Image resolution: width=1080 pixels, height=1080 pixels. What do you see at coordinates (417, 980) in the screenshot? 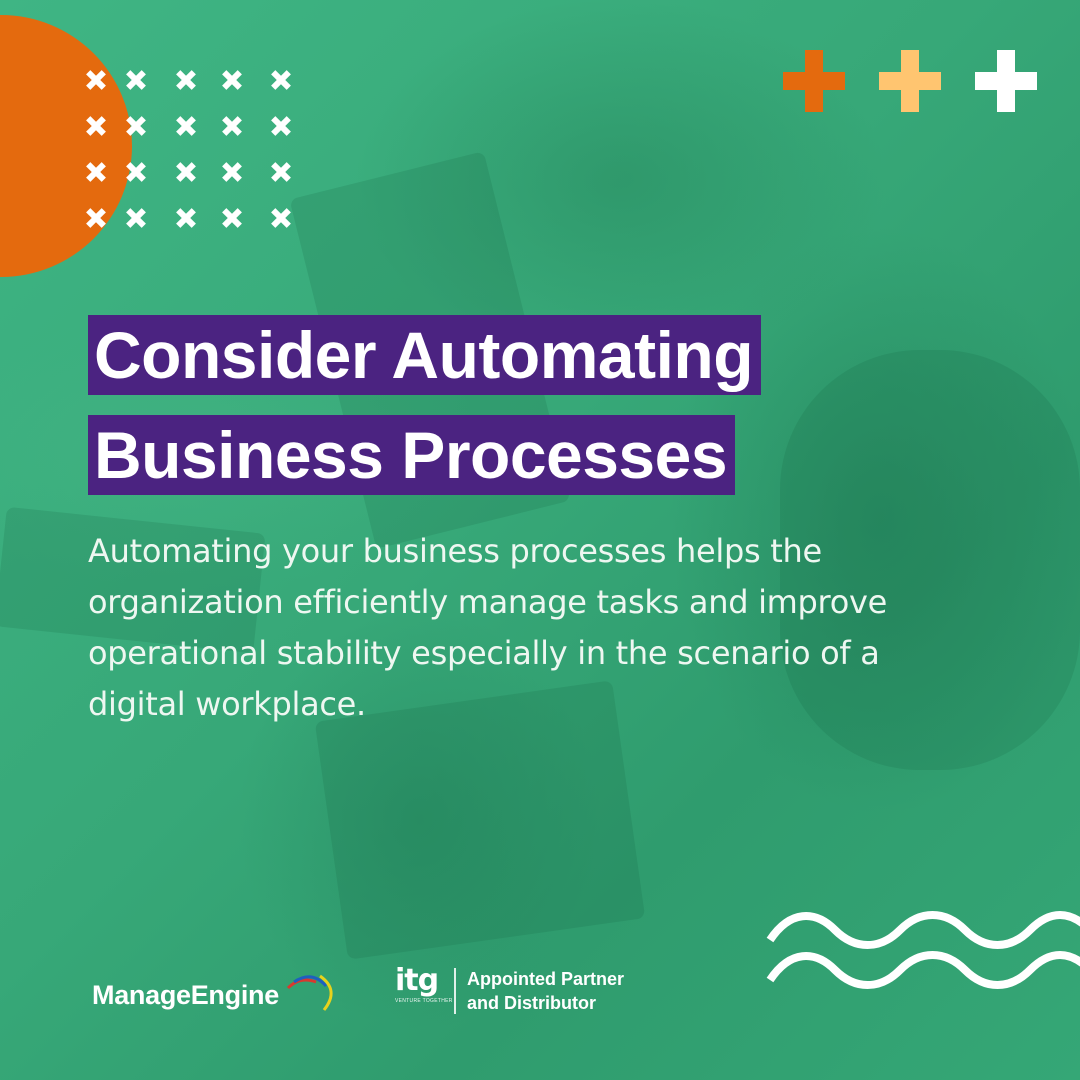
I see `itg-wordmark: itg` at bounding box center [417, 980].